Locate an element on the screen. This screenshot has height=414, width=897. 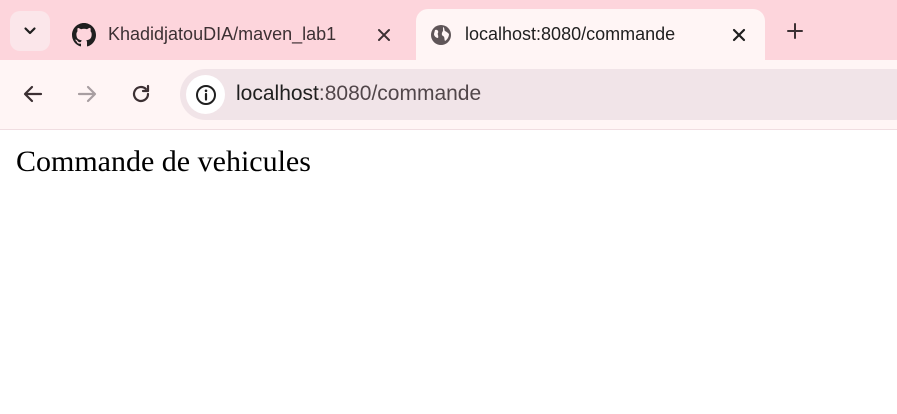
reload-button is located at coordinates (141, 94).